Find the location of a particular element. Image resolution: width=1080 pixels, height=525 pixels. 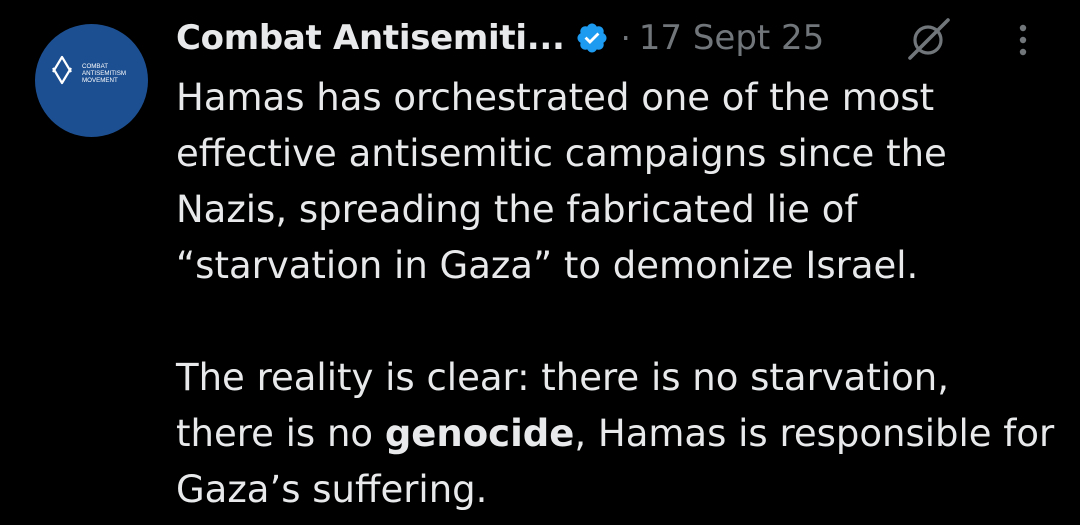

combat-antisemitism-movement-logo: COMBAT ANTISEMITISM MOVEMENT is located at coordinates (89, 70).